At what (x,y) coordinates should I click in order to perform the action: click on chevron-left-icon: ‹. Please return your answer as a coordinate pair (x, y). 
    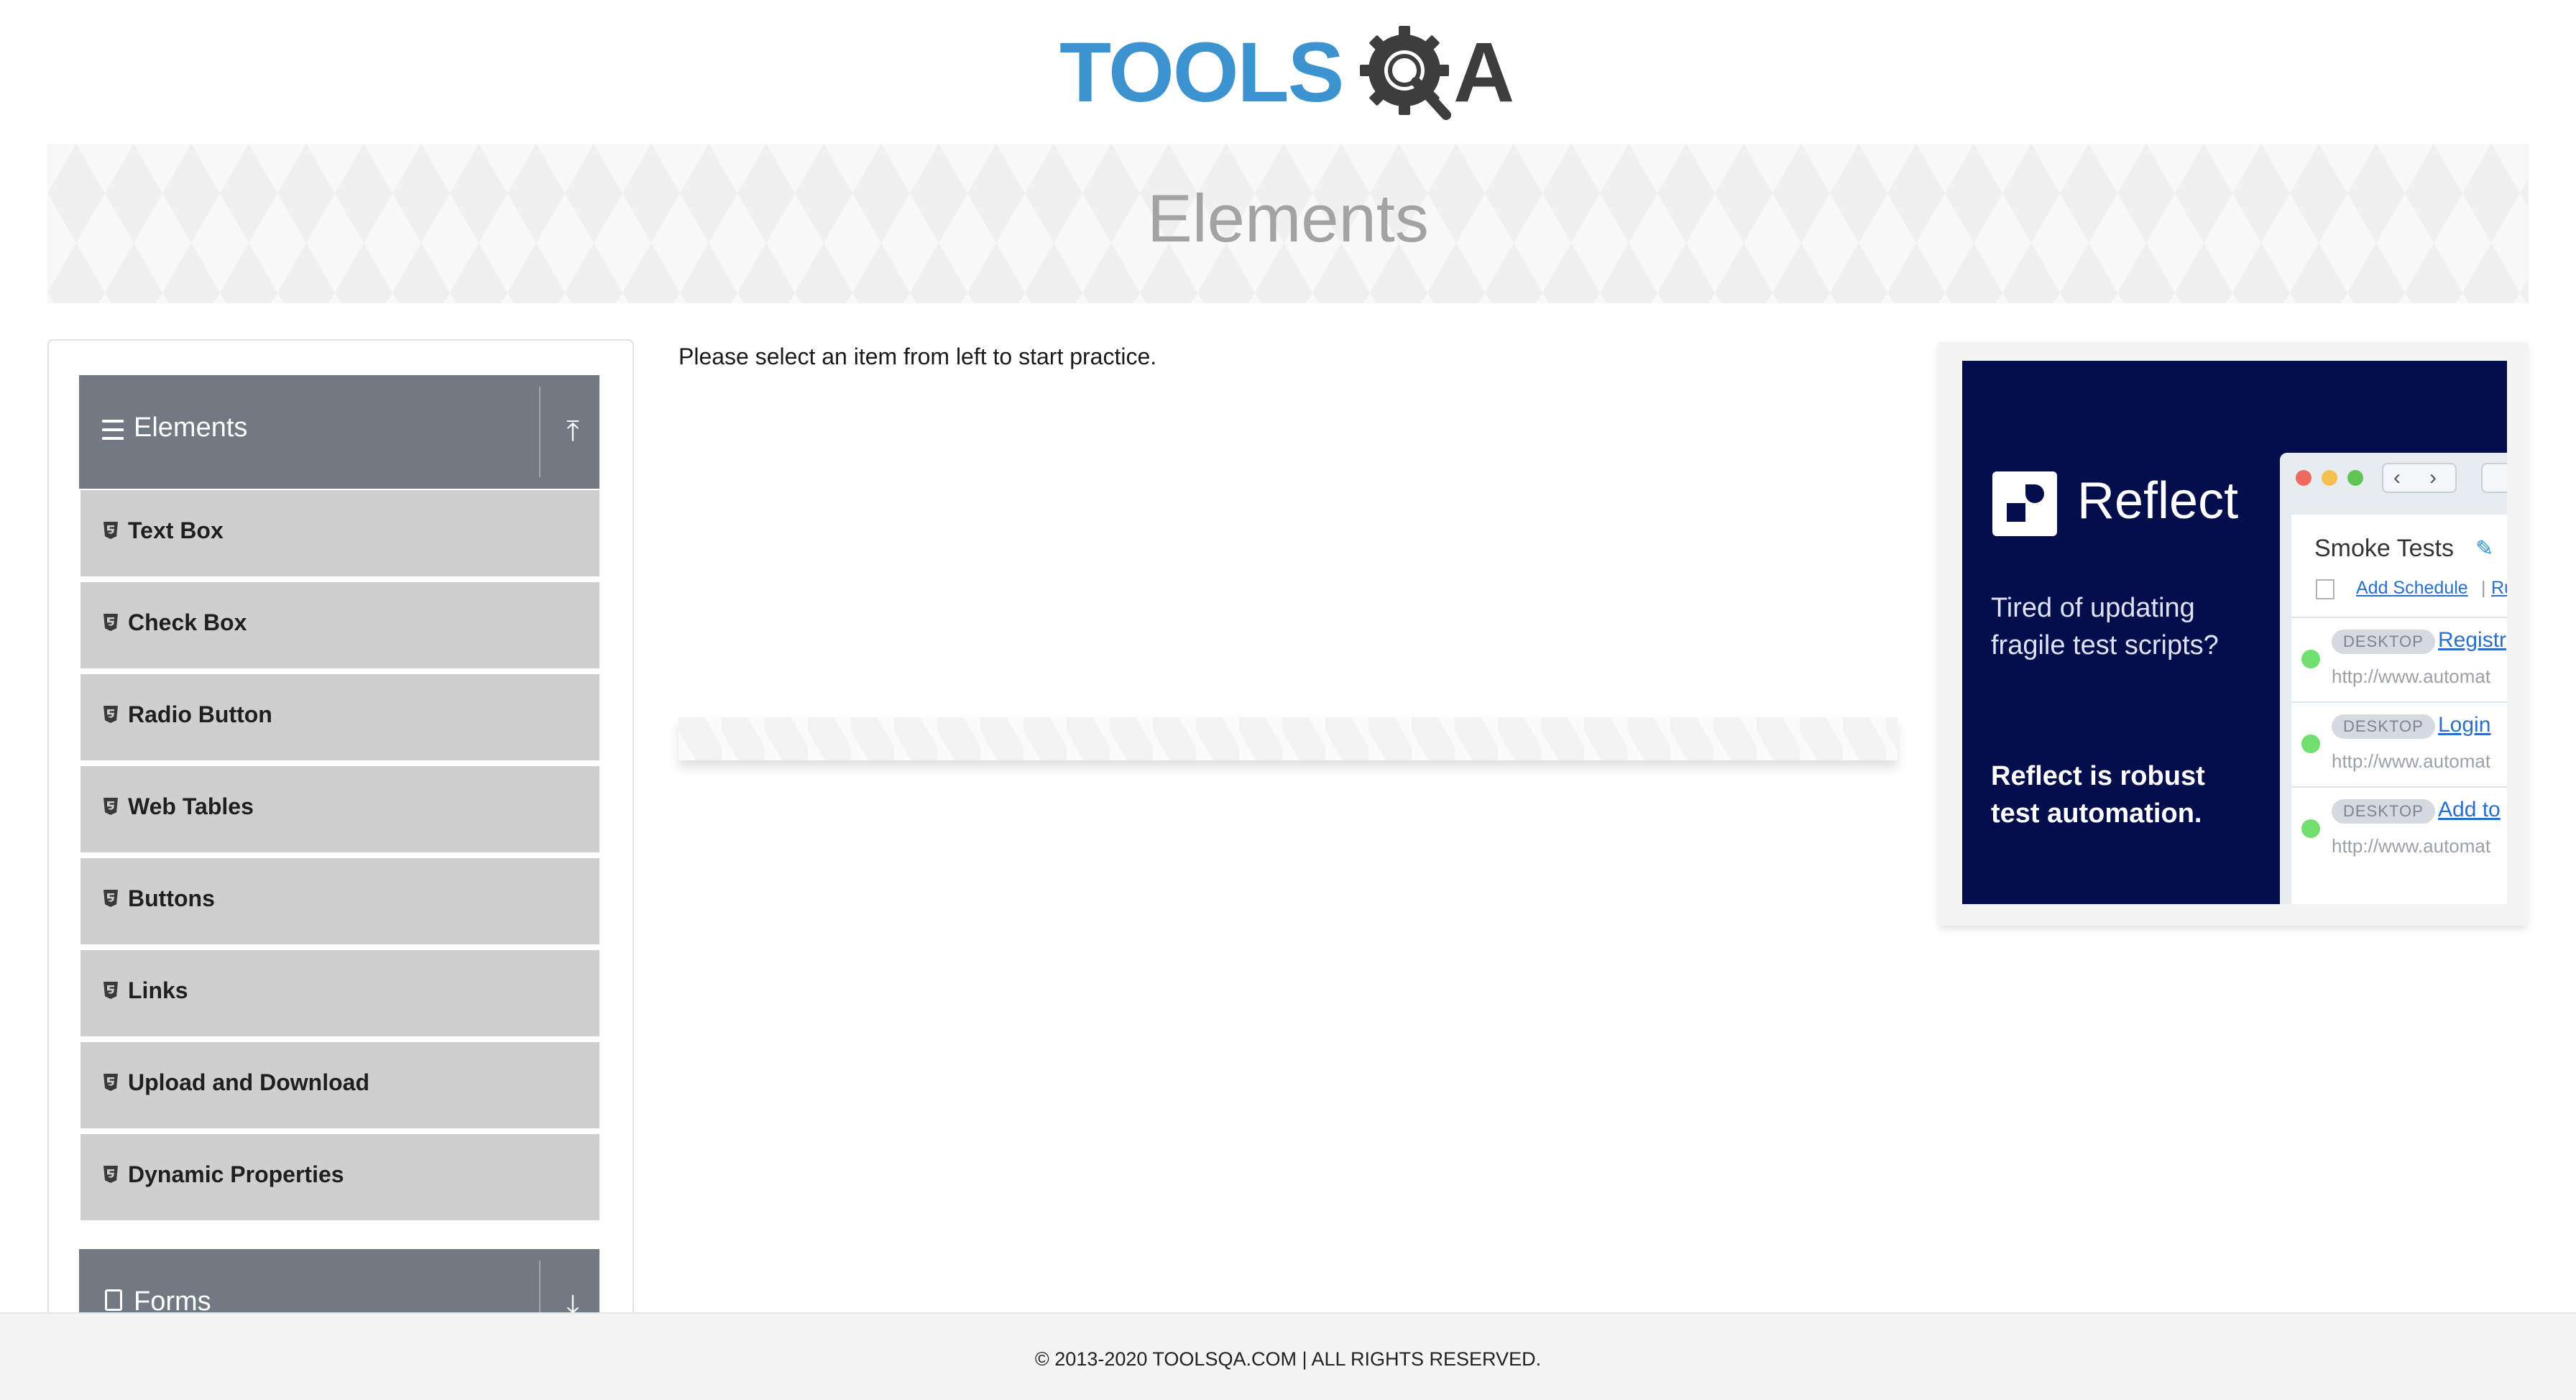
    Looking at the image, I should click on (2397, 477).